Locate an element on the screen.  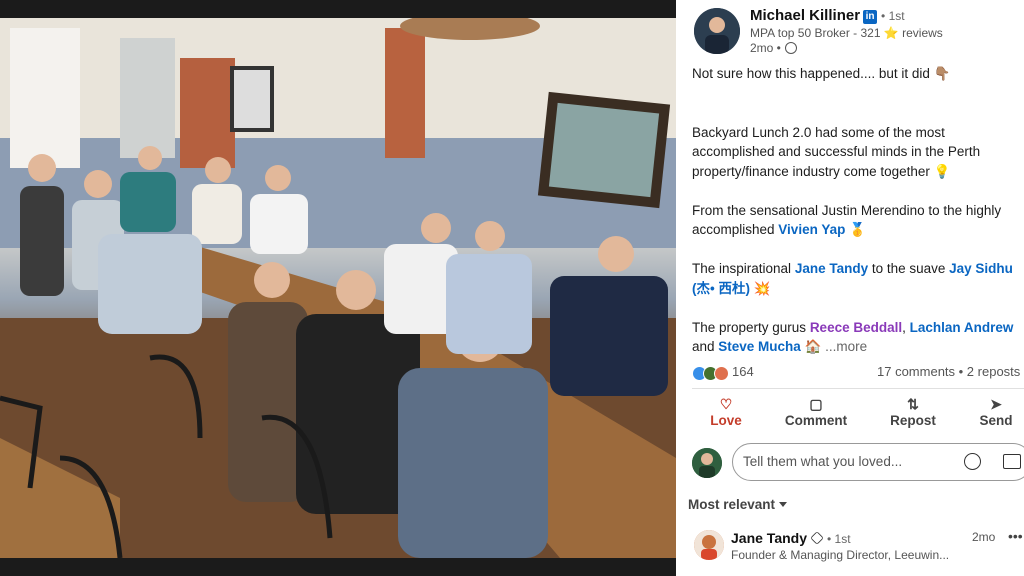
reaction-count: 164 is located at coordinates (743, 371).